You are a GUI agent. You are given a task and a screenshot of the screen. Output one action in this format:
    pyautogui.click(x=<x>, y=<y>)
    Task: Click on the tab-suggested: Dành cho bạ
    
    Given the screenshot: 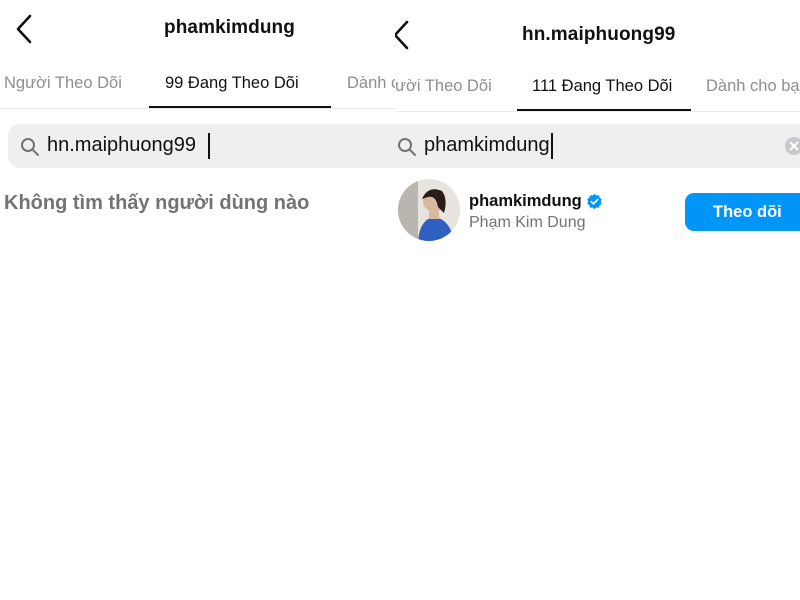 What is the action you would take?
    pyautogui.click(x=753, y=86)
    